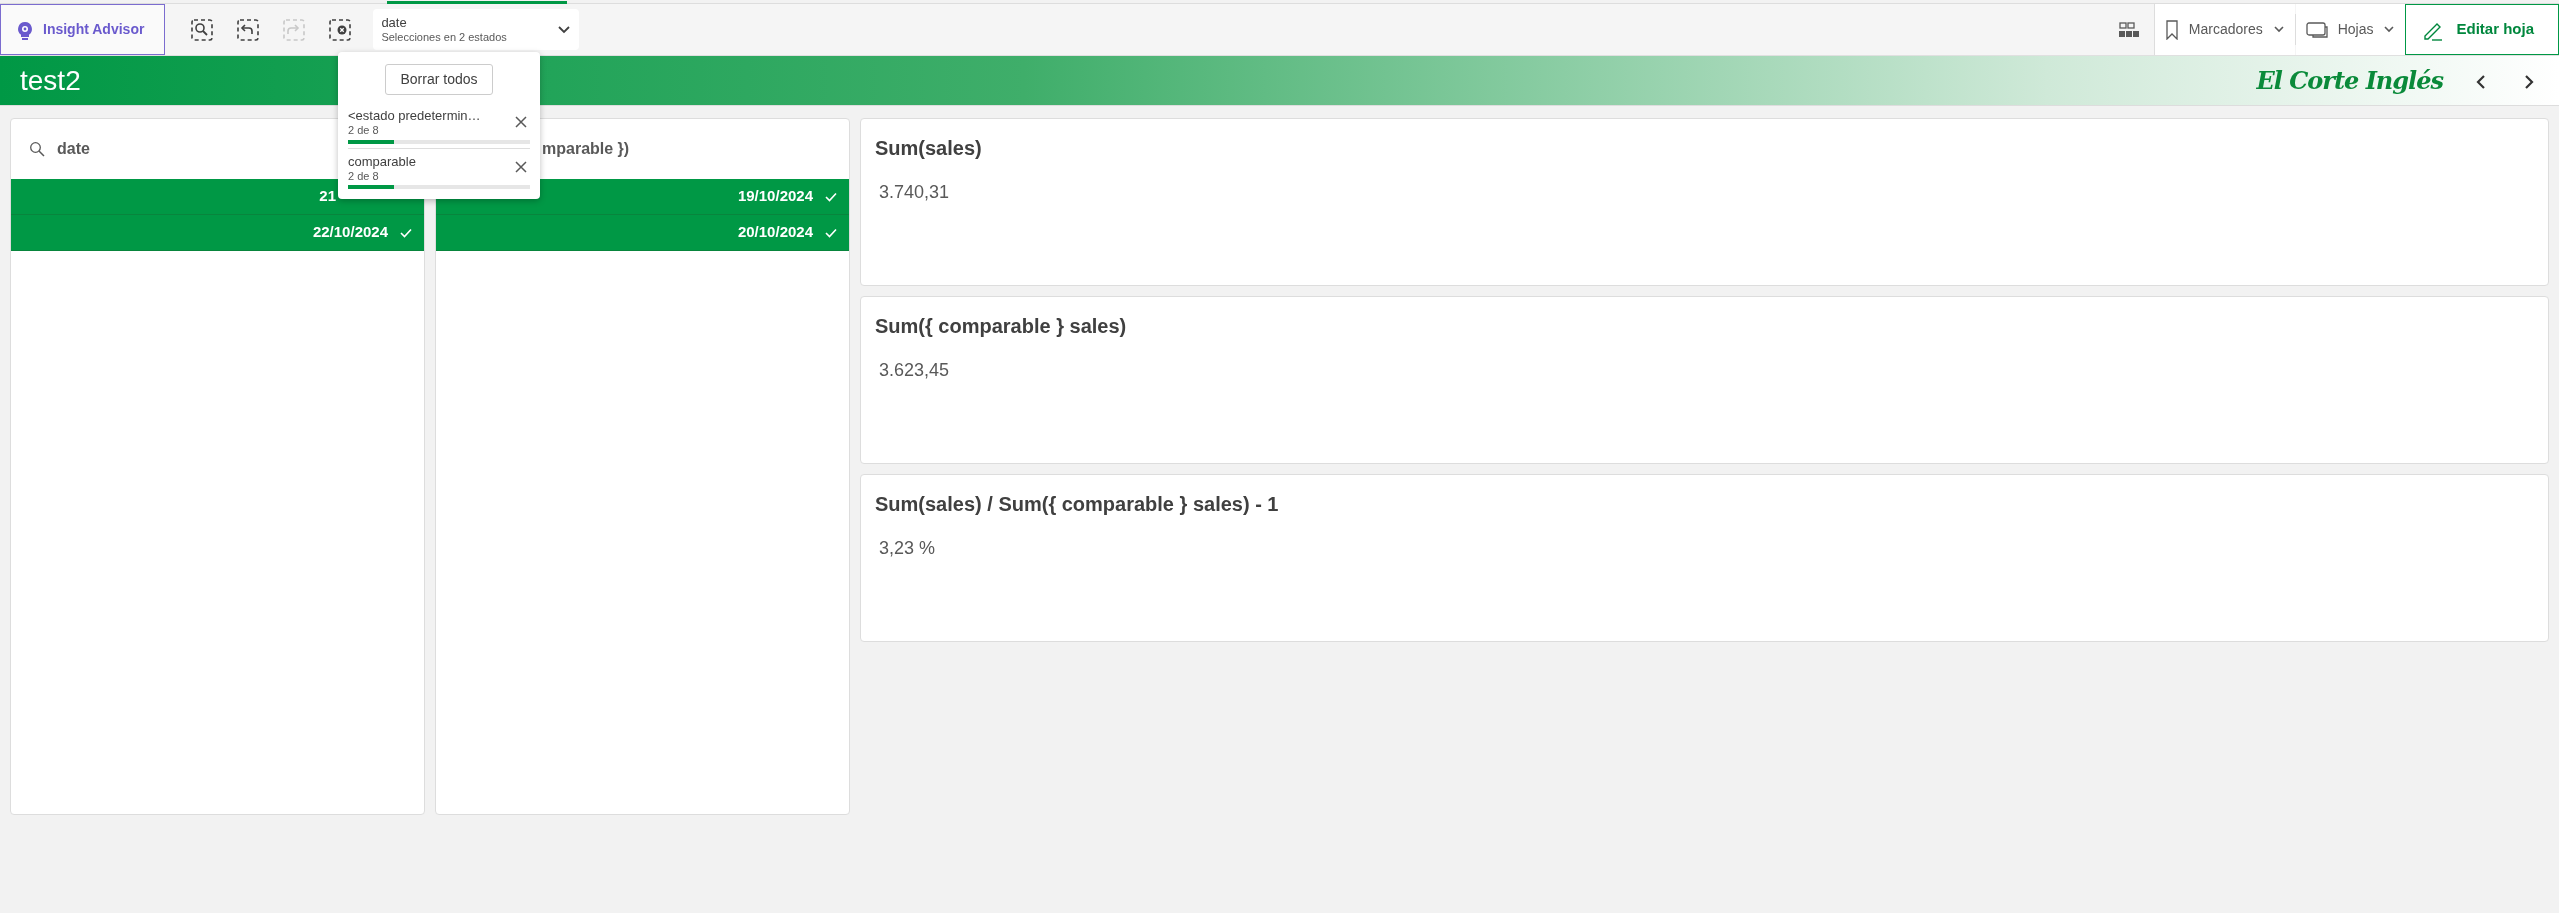 Image resolution: width=2559 pixels, height=913 pixels. Describe the element at coordinates (908, 548) in the screenshot. I see `kpi-value: 3,23 %` at that location.